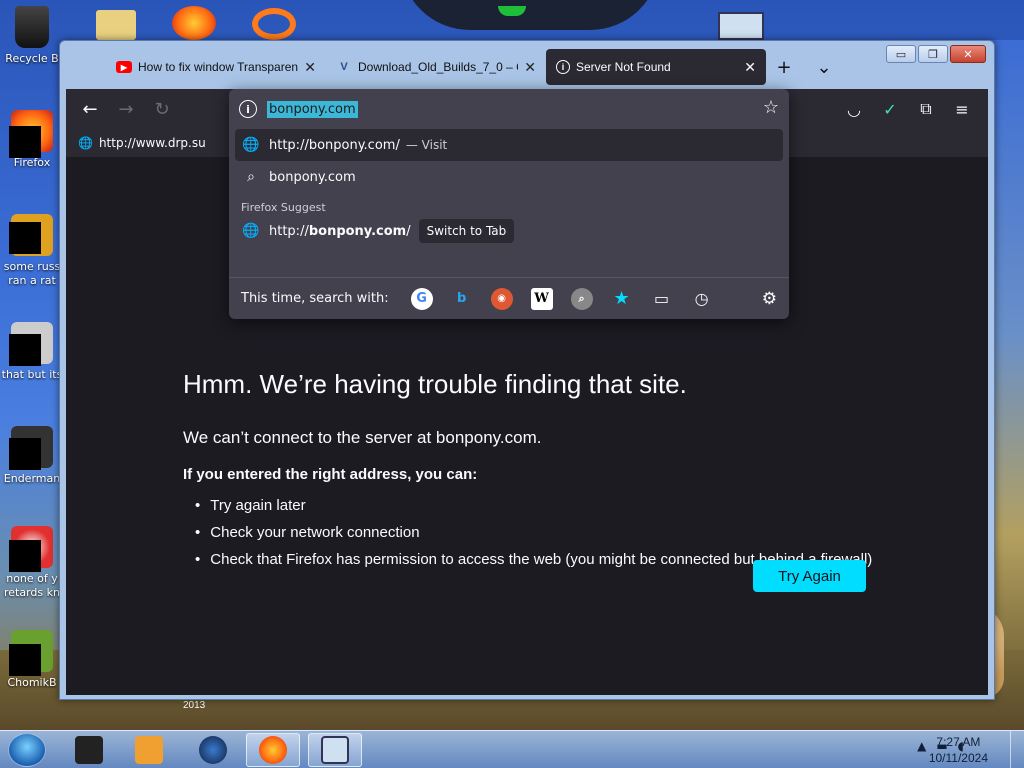 The height and width of the screenshot is (768, 1024). What do you see at coordinates (908, 109) in the screenshot?
I see `toolbar-right: ◡ ✓ ⧉ ≡` at bounding box center [908, 109].